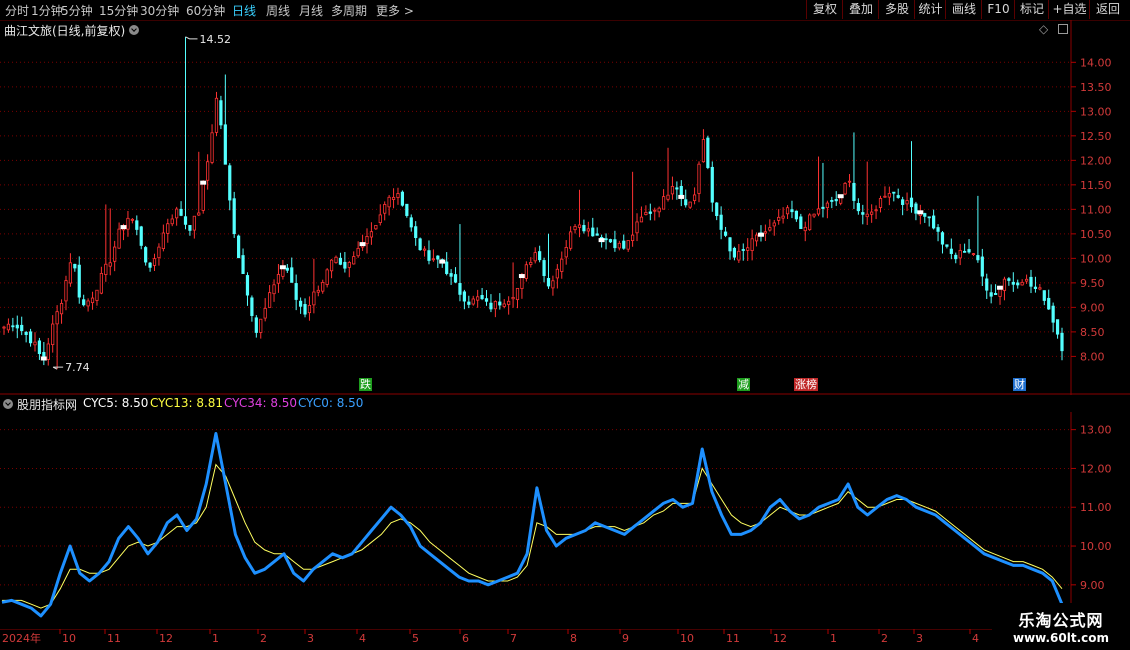 The height and width of the screenshot is (650, 1130). Describe the element at coordinates (365, 384) in the screenshot. I see `event-marker-die: 跌` at that location.